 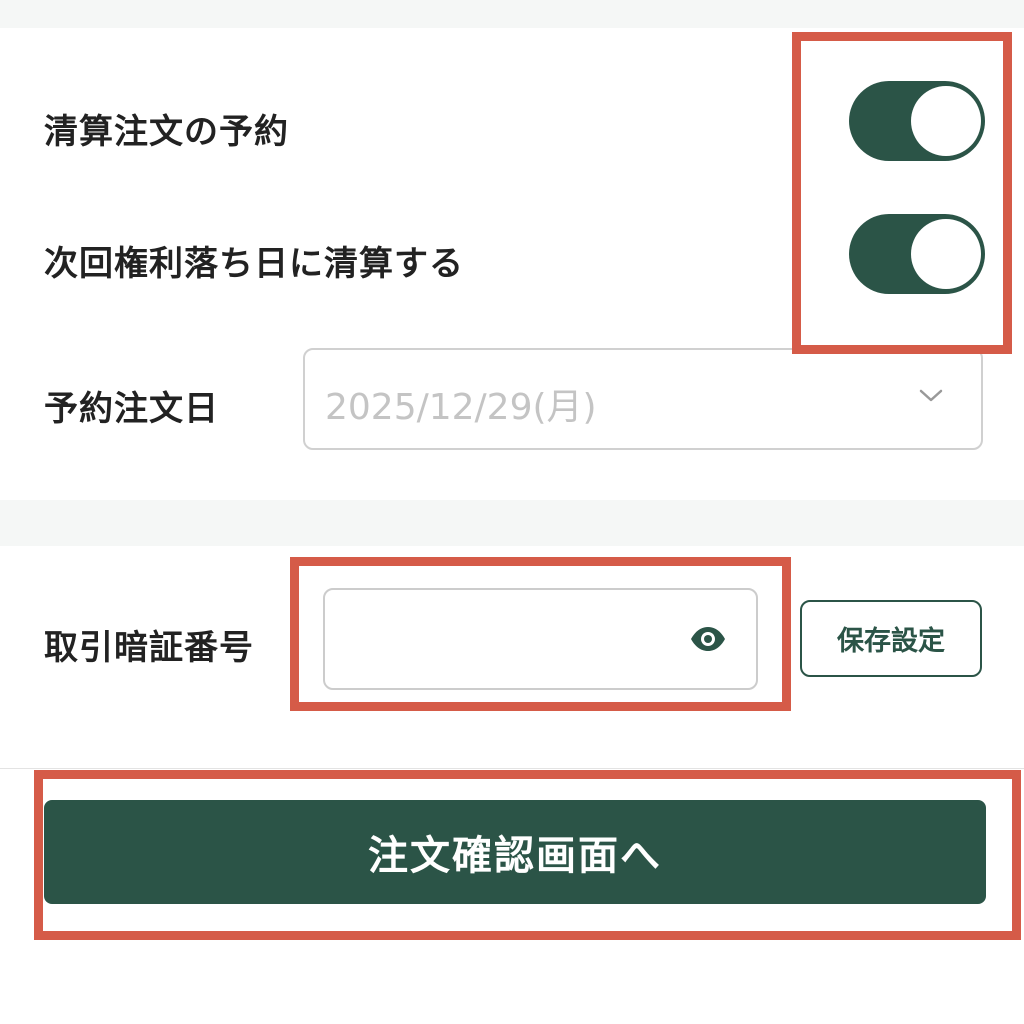 I want to click on order-date-value: 2025/12/29(月), so click(x=461, y=407).